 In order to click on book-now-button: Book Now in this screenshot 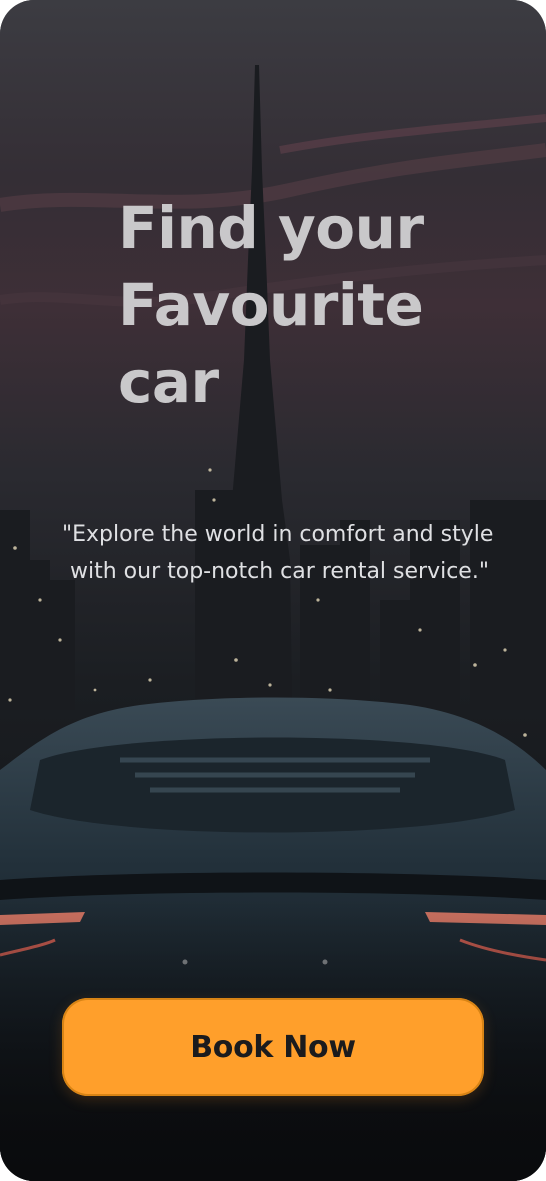, I will do `click(273, 1047)`.